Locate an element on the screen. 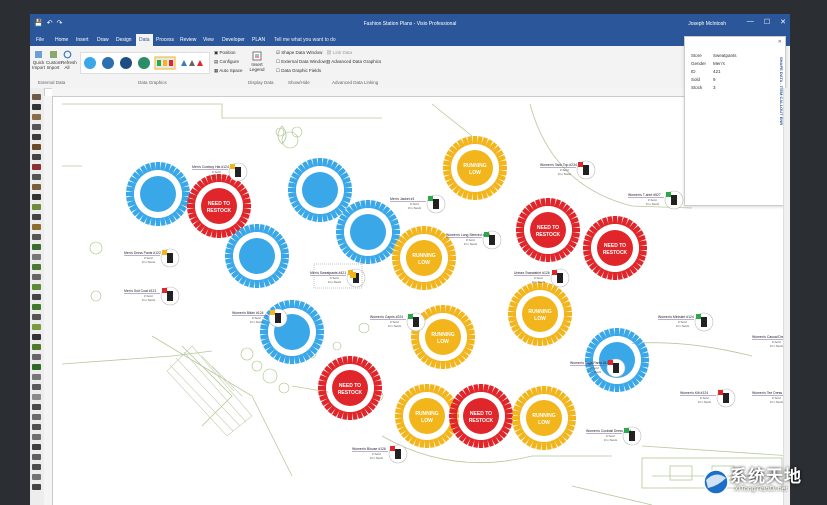  auto-space-button: ▦ Auto Space is located at coordinates (228, 71).